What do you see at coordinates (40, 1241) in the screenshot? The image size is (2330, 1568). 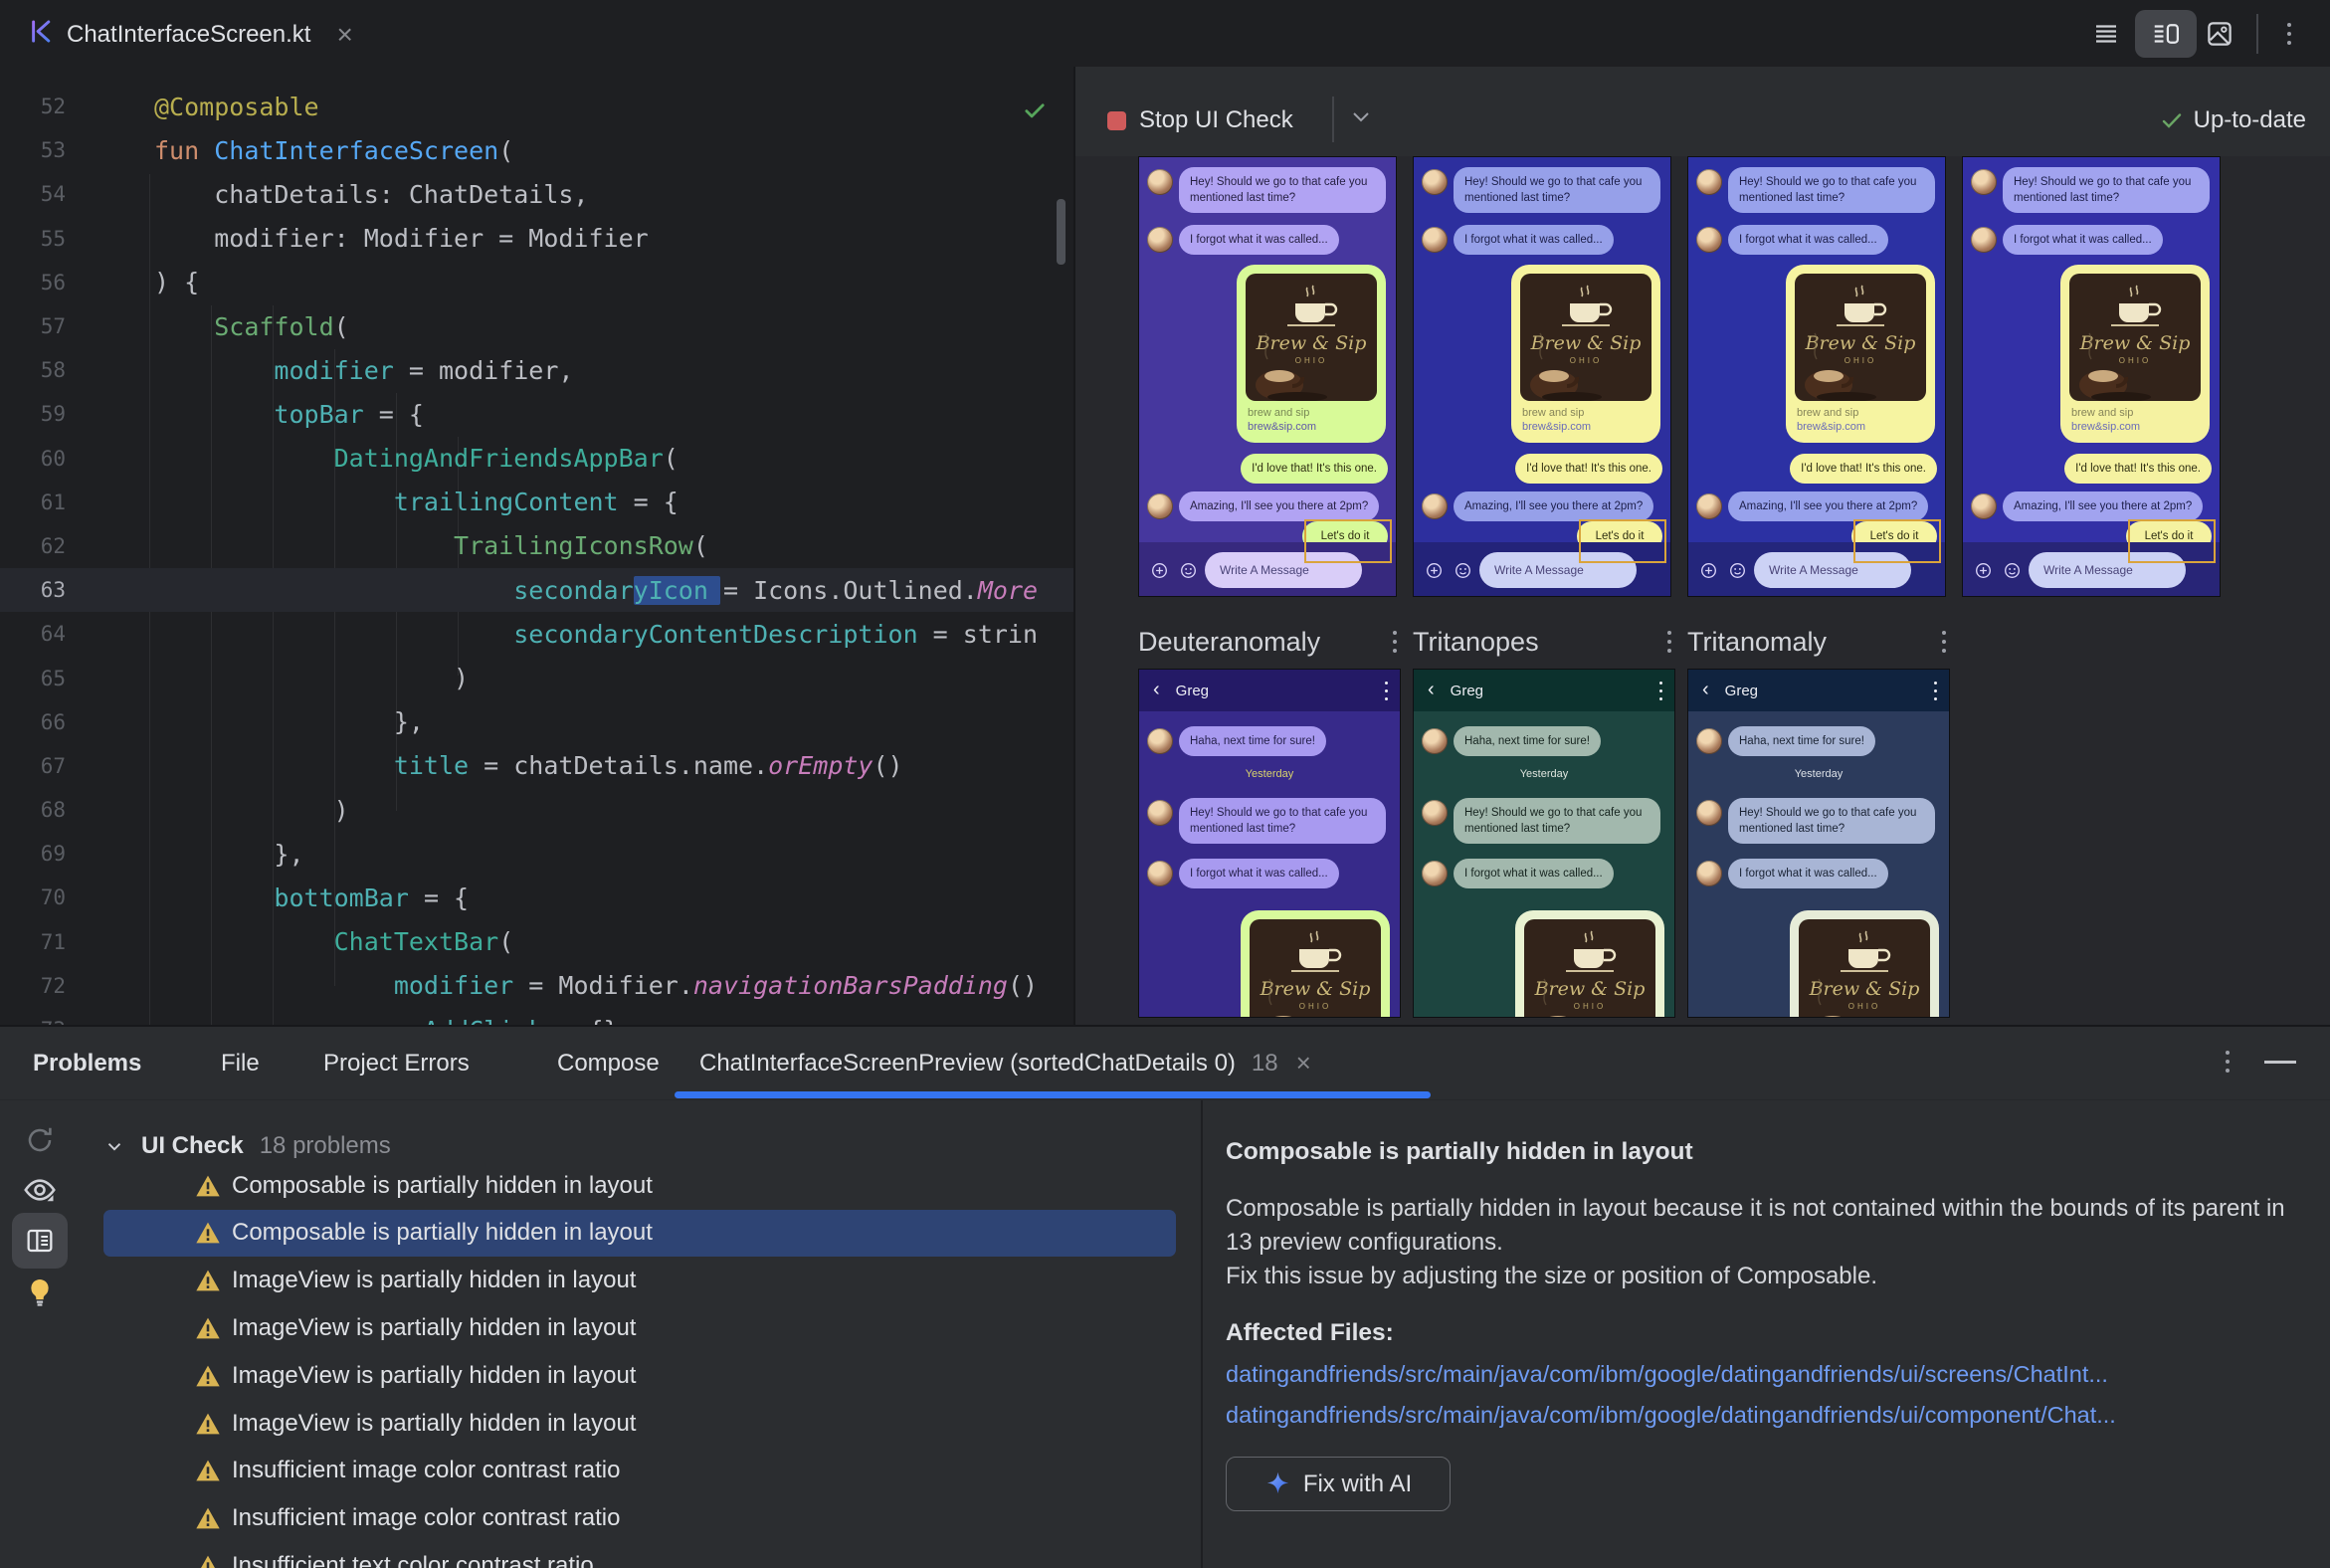 I see `preview-panel-icon` at bounding box center [40, 1241].